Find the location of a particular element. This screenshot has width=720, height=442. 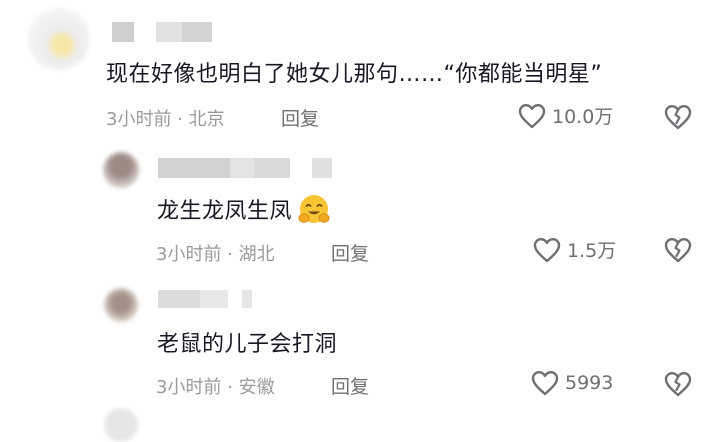

like-button: 5993 is located at coordinates (572, 383).